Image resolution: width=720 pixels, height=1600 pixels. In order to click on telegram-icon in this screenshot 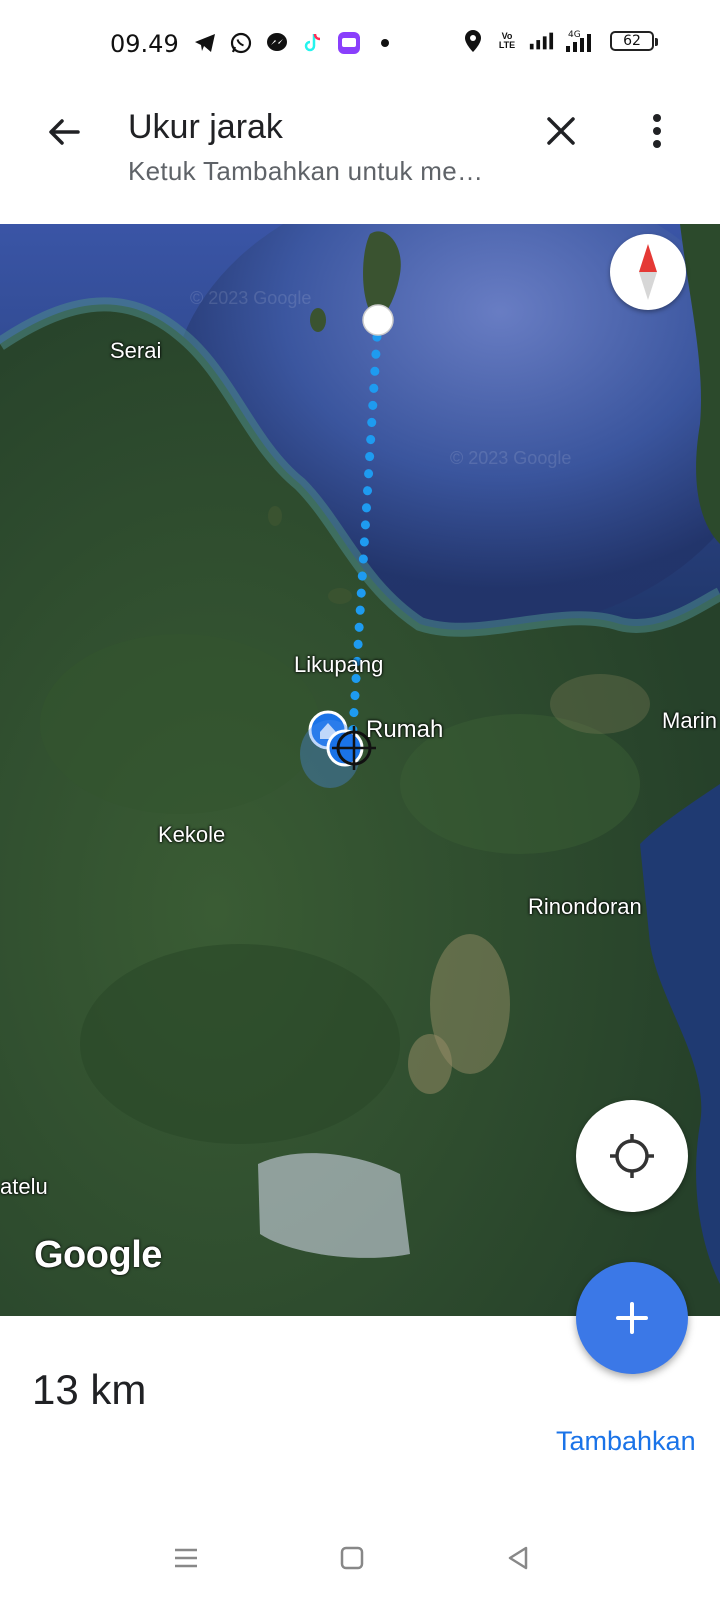, I will do `click(205, 43)`.